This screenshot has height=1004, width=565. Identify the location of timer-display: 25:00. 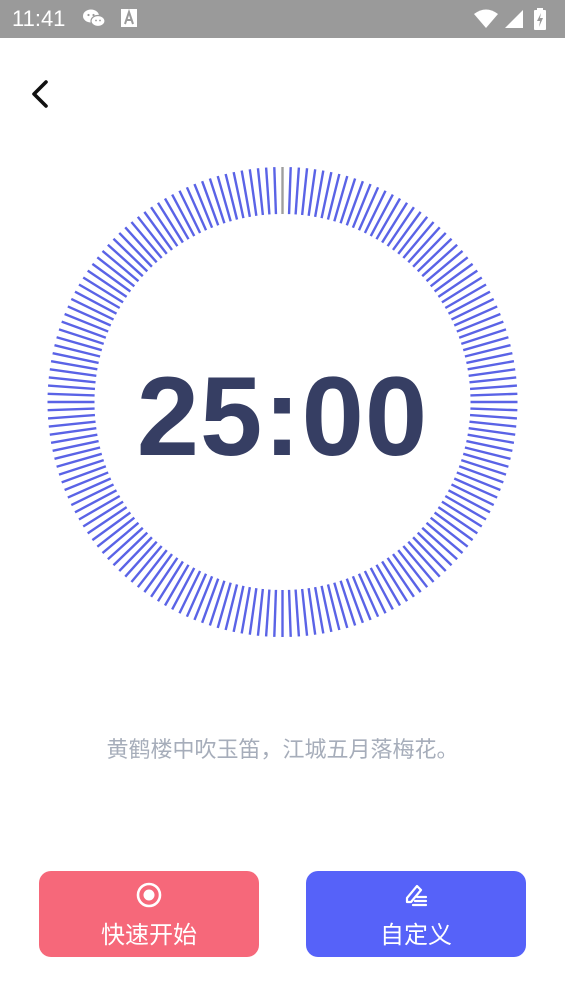
(282, 416).